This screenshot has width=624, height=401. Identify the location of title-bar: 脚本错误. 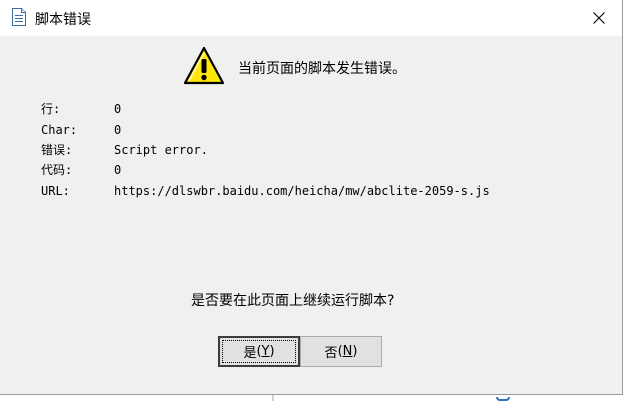
(311, 18).